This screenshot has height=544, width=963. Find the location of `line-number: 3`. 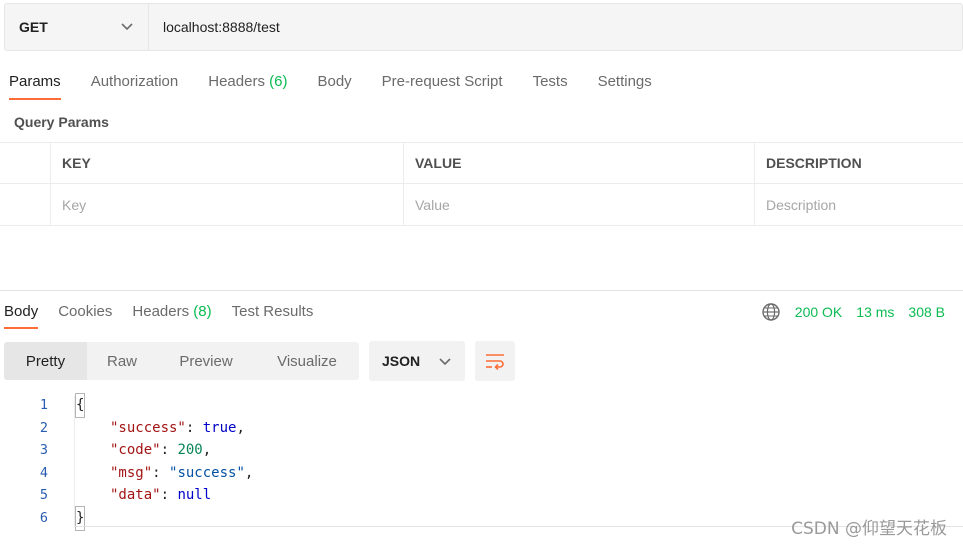

line-number: 3 is located at coordinates (43, 450).